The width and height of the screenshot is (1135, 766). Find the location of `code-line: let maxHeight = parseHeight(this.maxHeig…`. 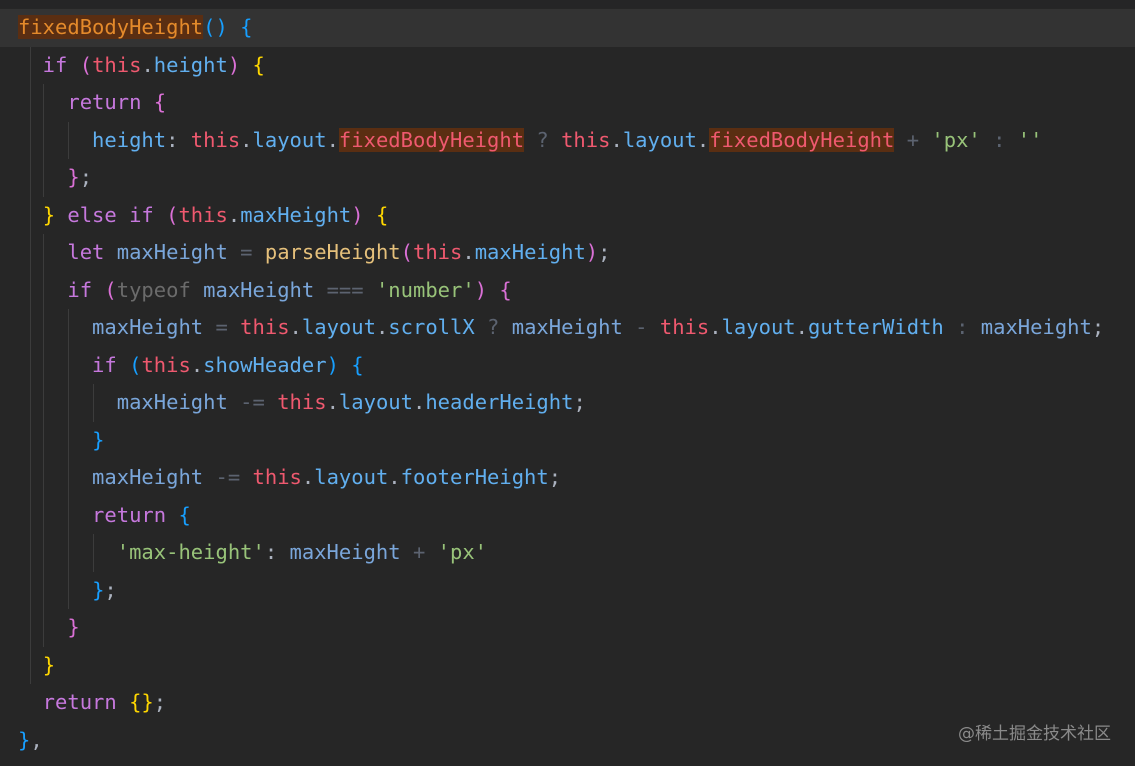

code-line: let maxHeight = parseHeight(this.maxHeig… is located at coordinates (567, 253).